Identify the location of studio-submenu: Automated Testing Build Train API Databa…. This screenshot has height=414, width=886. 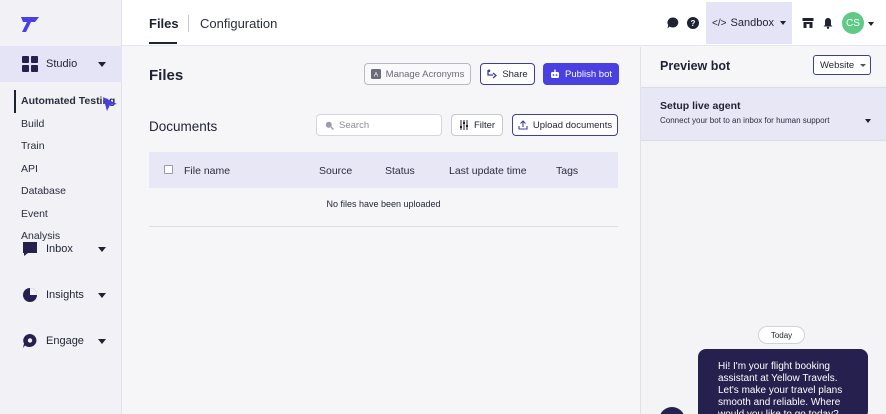
(61, 169).